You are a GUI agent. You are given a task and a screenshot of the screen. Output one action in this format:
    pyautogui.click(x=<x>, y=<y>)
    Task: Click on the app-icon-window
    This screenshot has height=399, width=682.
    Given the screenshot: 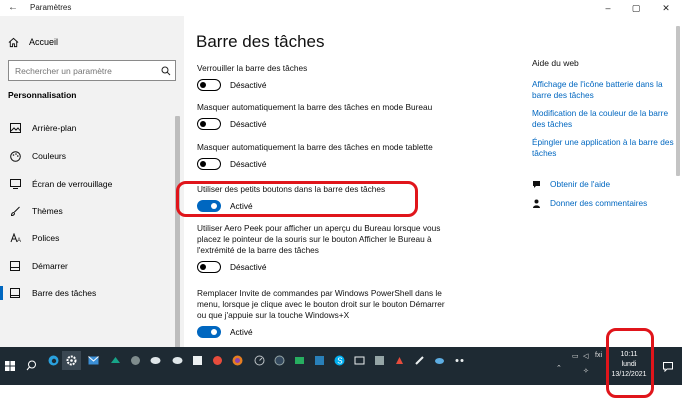 What is the action you would take?
    pyautogui.click(x=359, y=360)
    